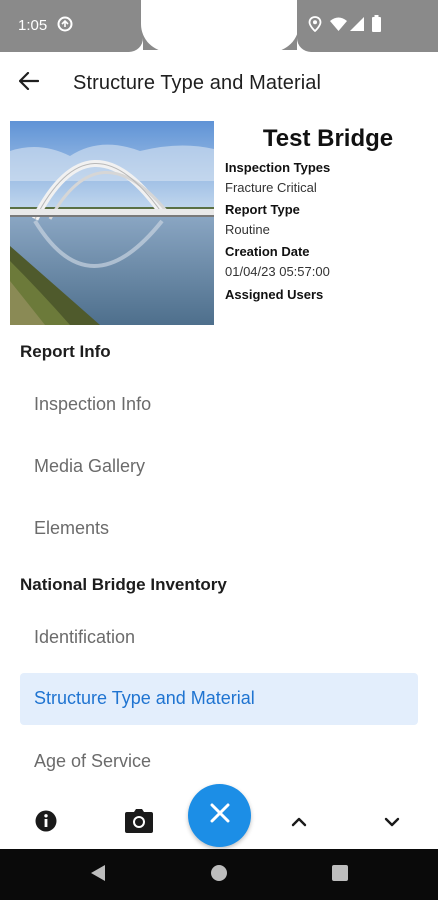  What do you see at coordinates (219, 762) in the screenshot?
I see `nav-item-age-of-service: Age of Service` at bounding box center [219, 762].